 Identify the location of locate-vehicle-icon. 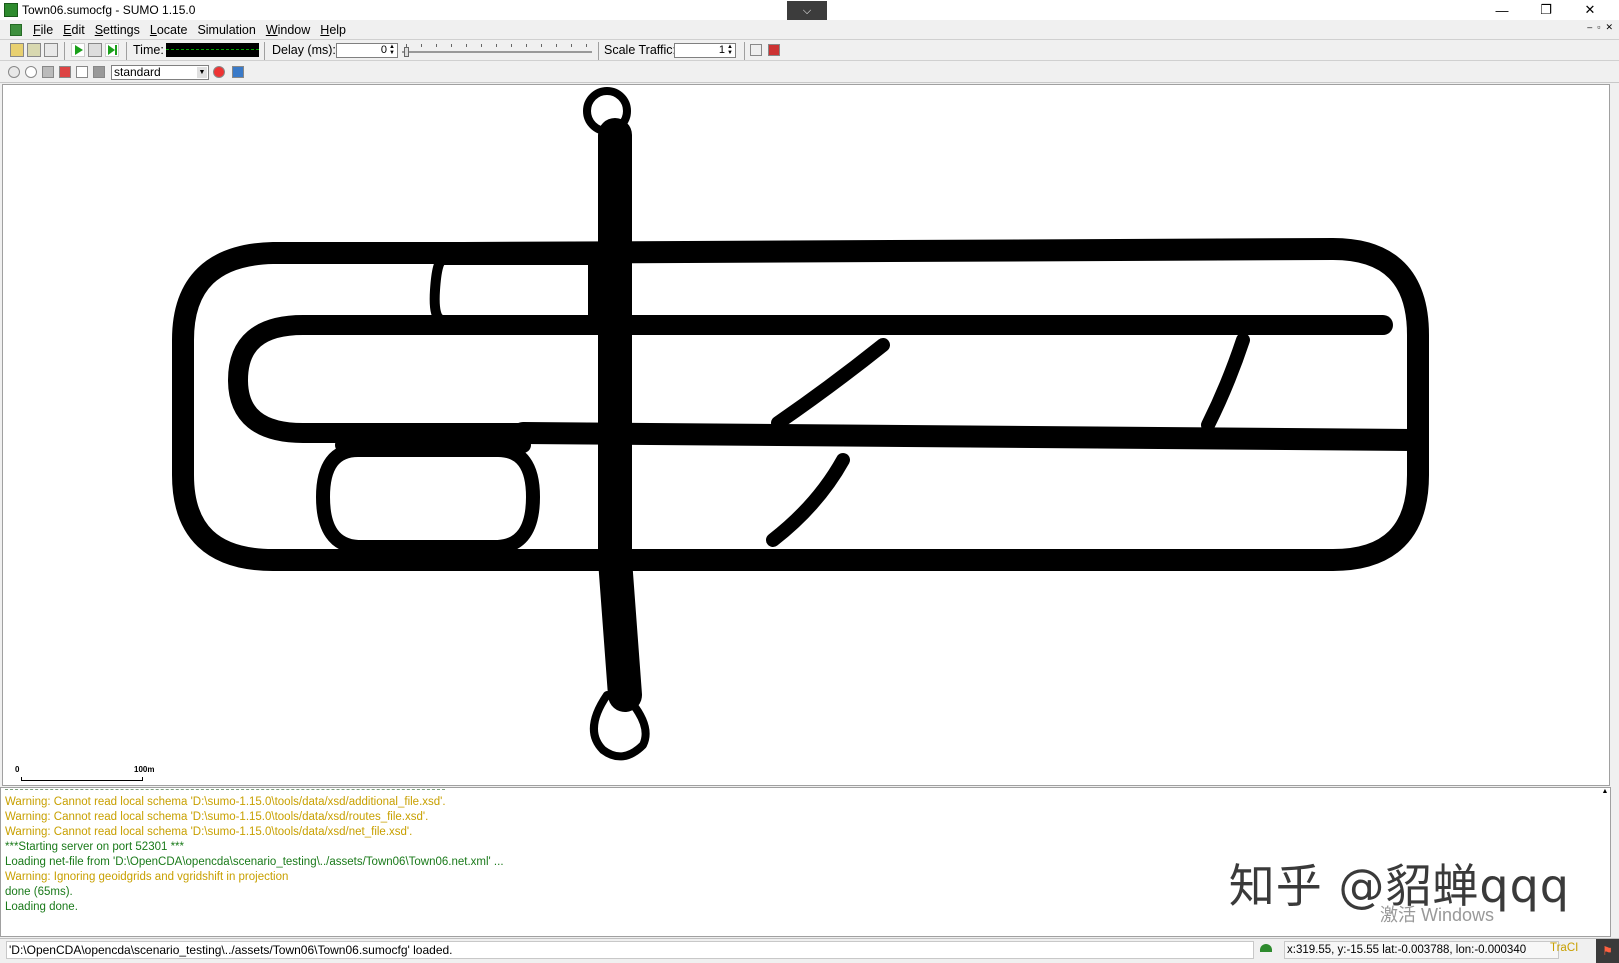
(65, 72).